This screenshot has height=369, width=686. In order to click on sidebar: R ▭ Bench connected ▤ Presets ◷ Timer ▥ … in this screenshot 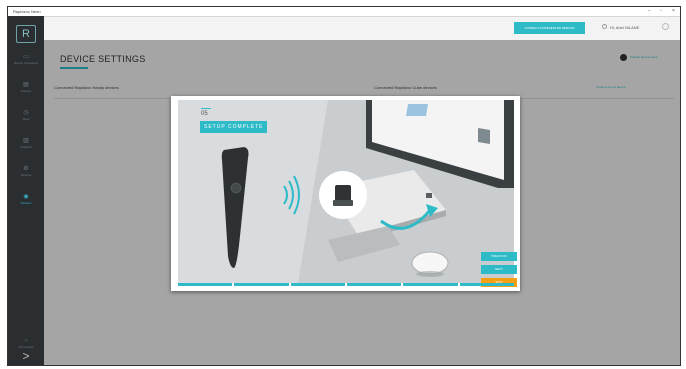, I will do `click(26, 190)`.